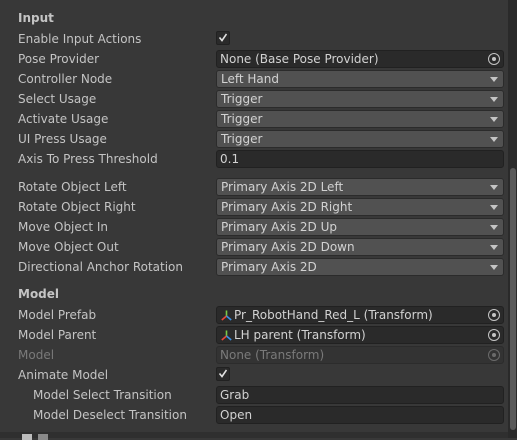 The width and height of the screenshot is (517, 440). What do you see at coordinates (36, 18) in the screenshot?
I see `input-section-header: Input` at bounding box center [36, 18].